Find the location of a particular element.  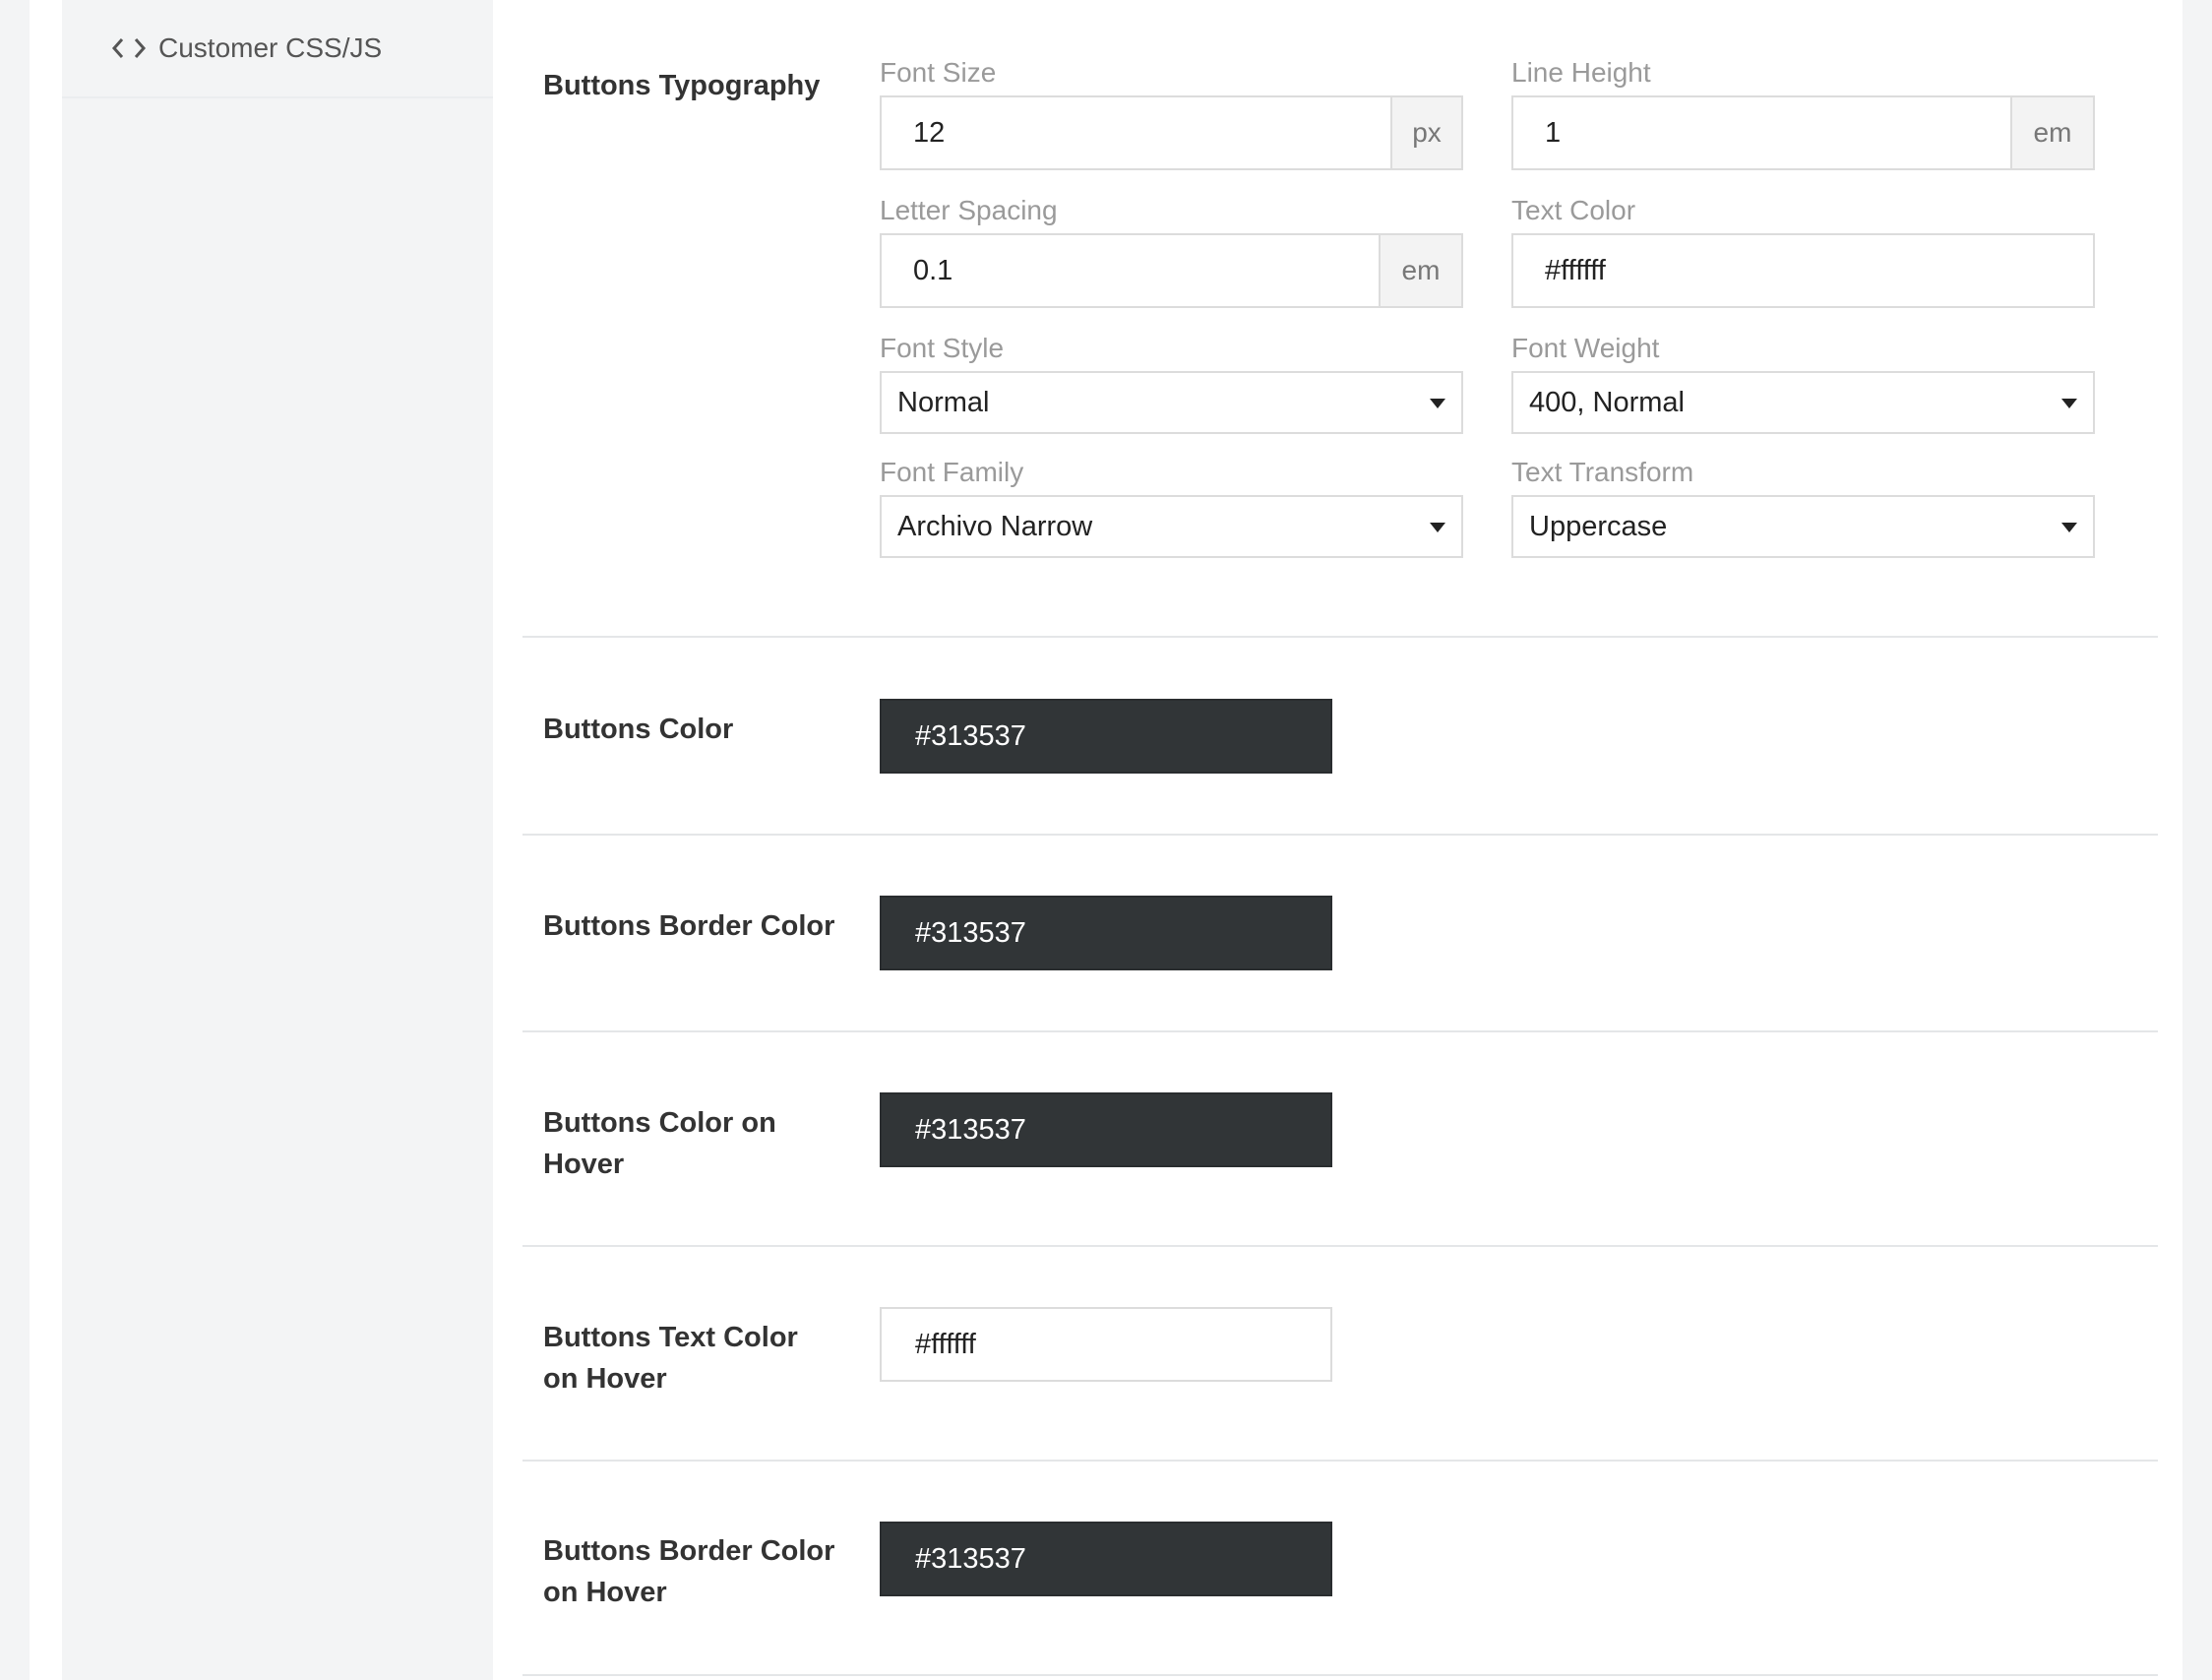

text-color-value: #ffffff is located at coordinates (1803, 270).